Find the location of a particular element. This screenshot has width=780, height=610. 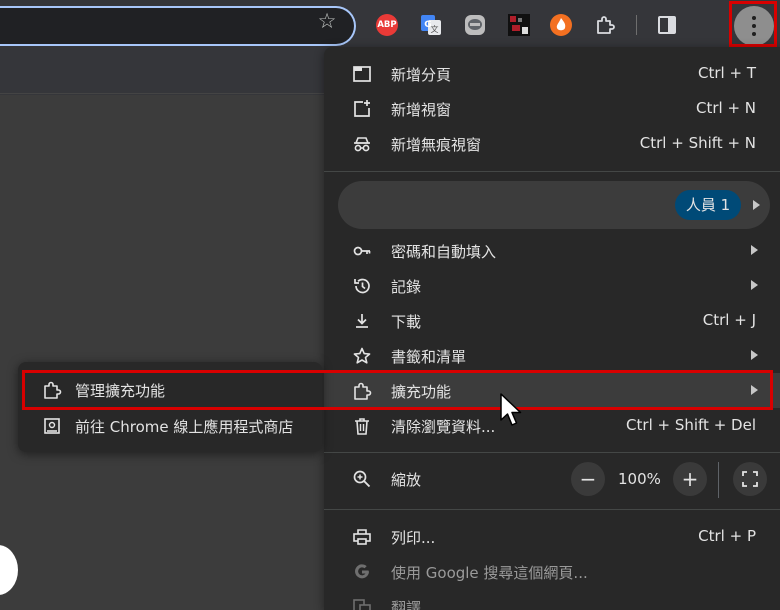

menu-item-shortcut: Ctrl + T is located at coordinates (727, 73).